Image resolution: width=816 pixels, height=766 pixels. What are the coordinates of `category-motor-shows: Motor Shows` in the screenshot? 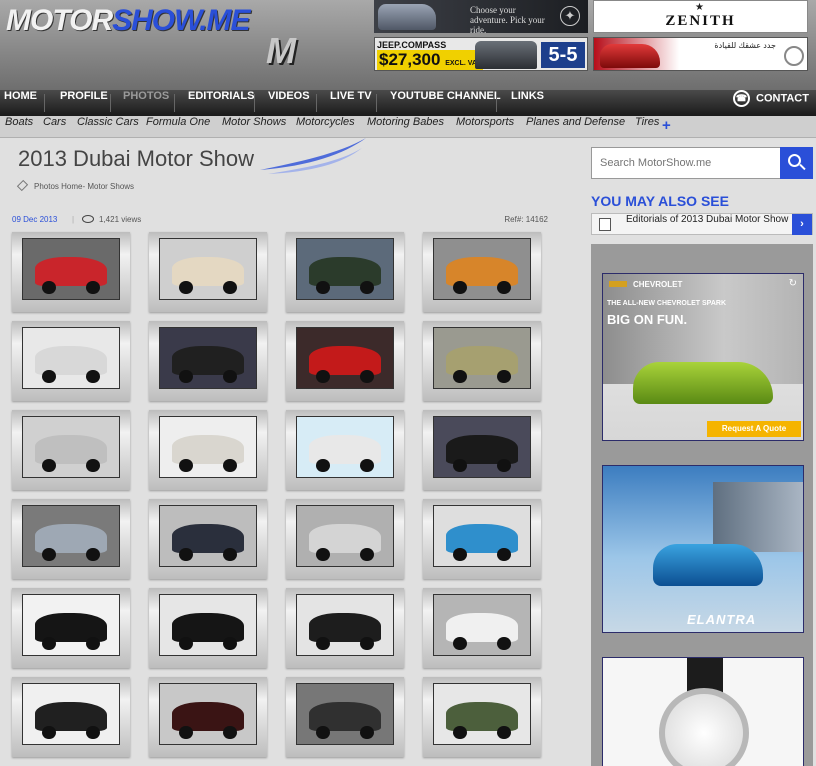 It's located at (254, 127).